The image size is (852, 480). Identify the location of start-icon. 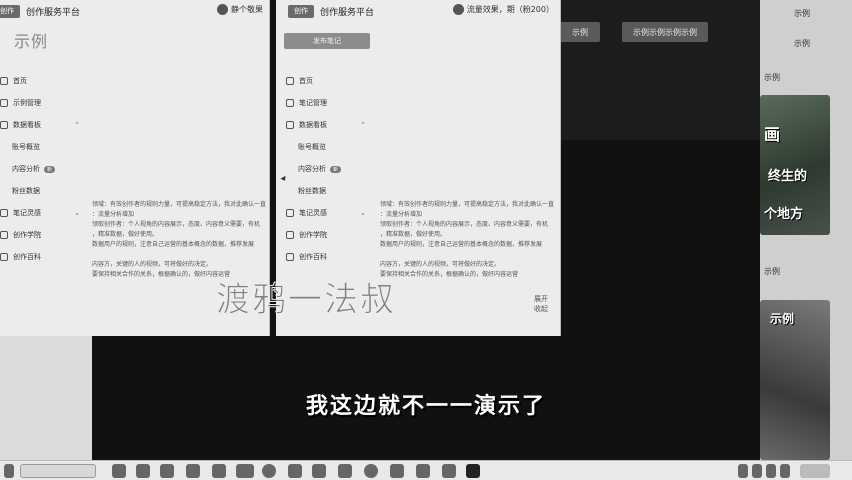
(9, 471).